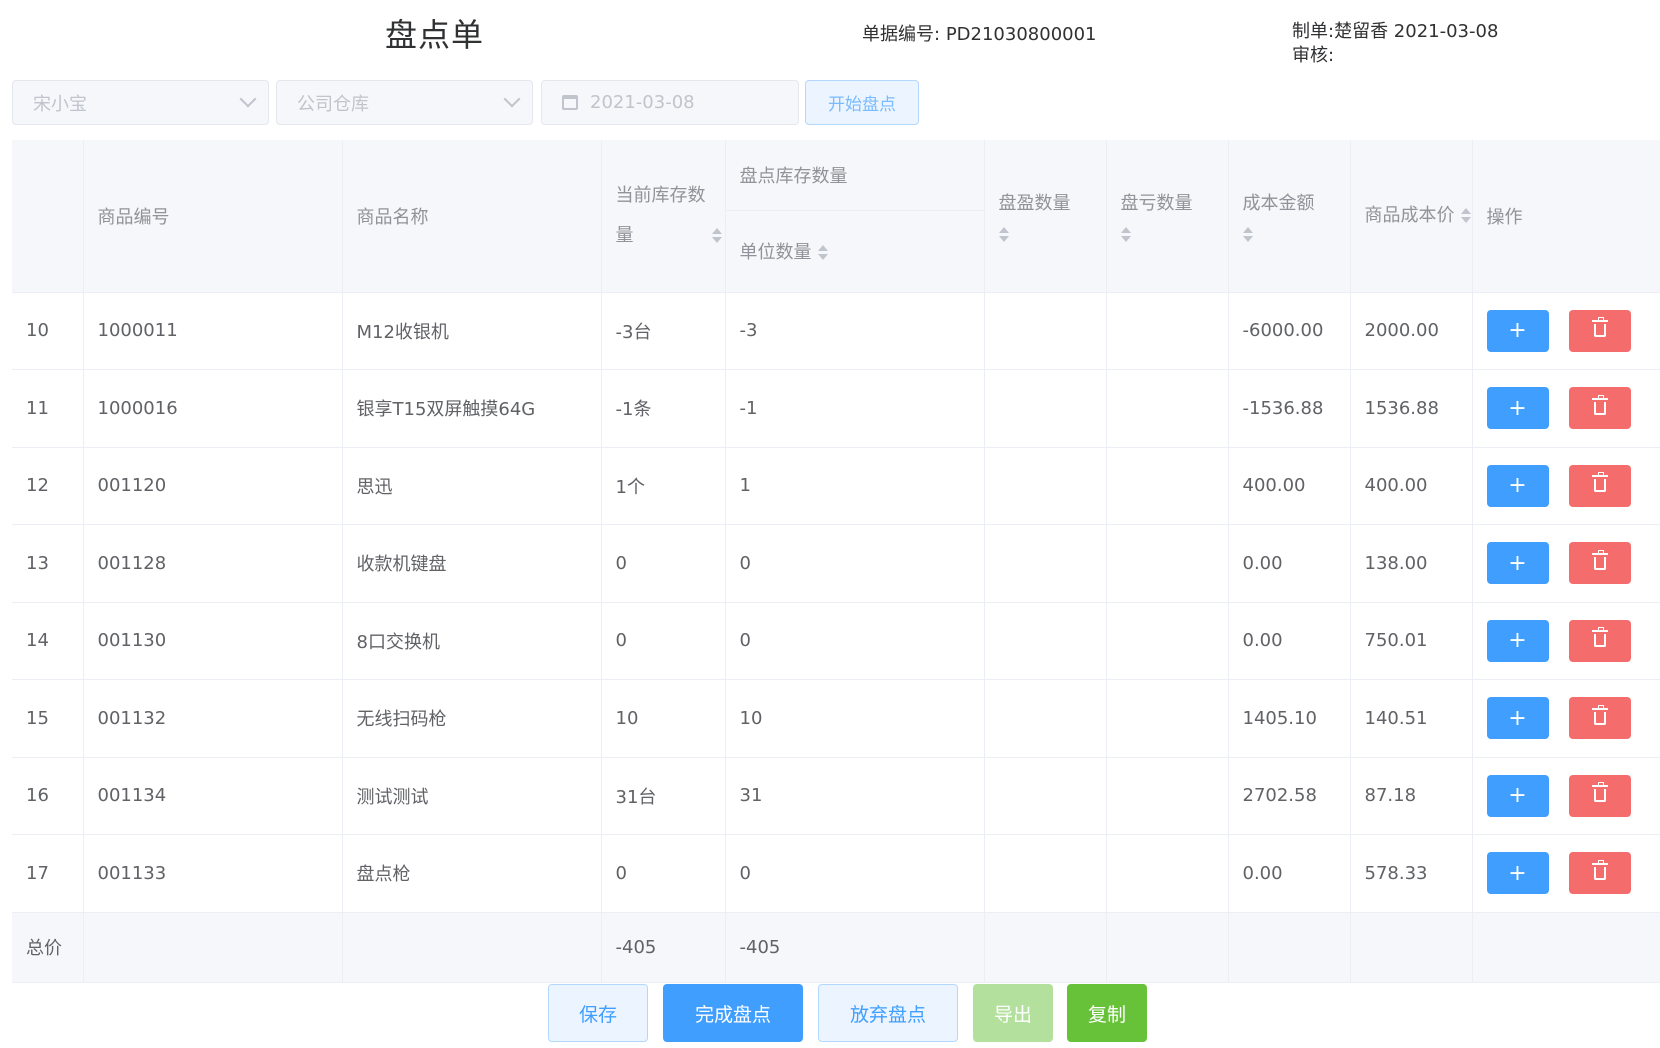 The image size is (1660, 1048). Describe the element at coordinates (472, 408) in the screenshot. I see `product-name-cell: 银享T15双屏触摸64G` at that location.